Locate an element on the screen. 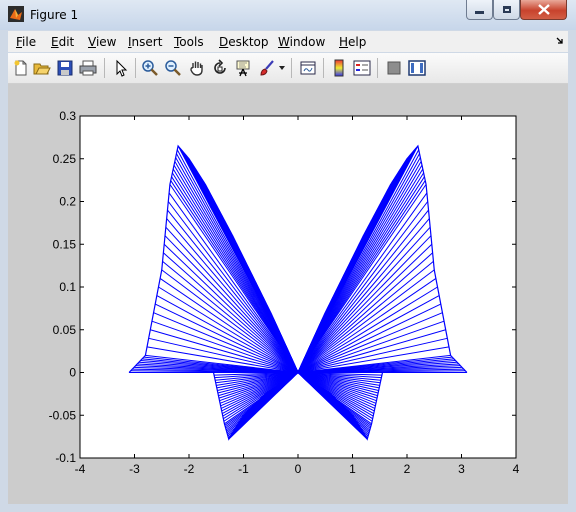  open-file-icon is located at coordinates (42, 68).